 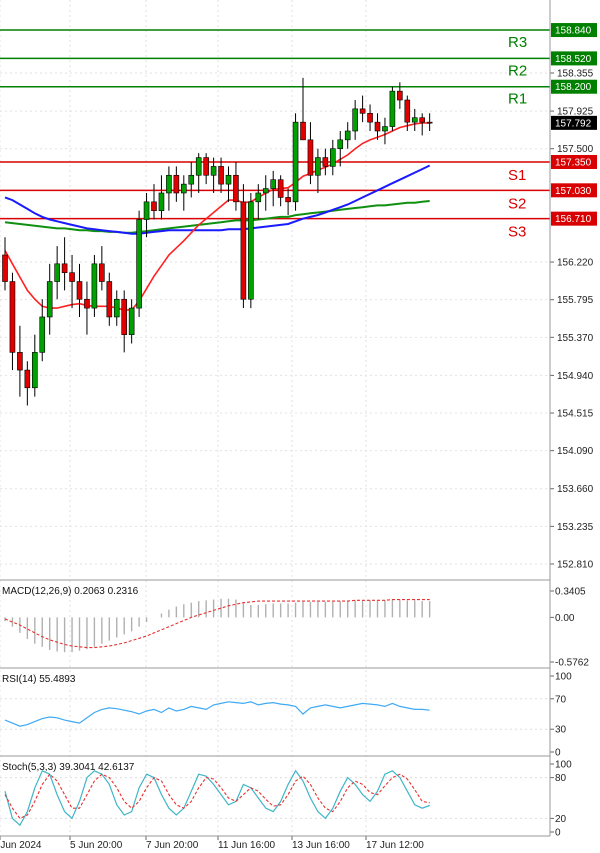 I want to click on price-tick-label: 152.810, so click(x=575, y=565).